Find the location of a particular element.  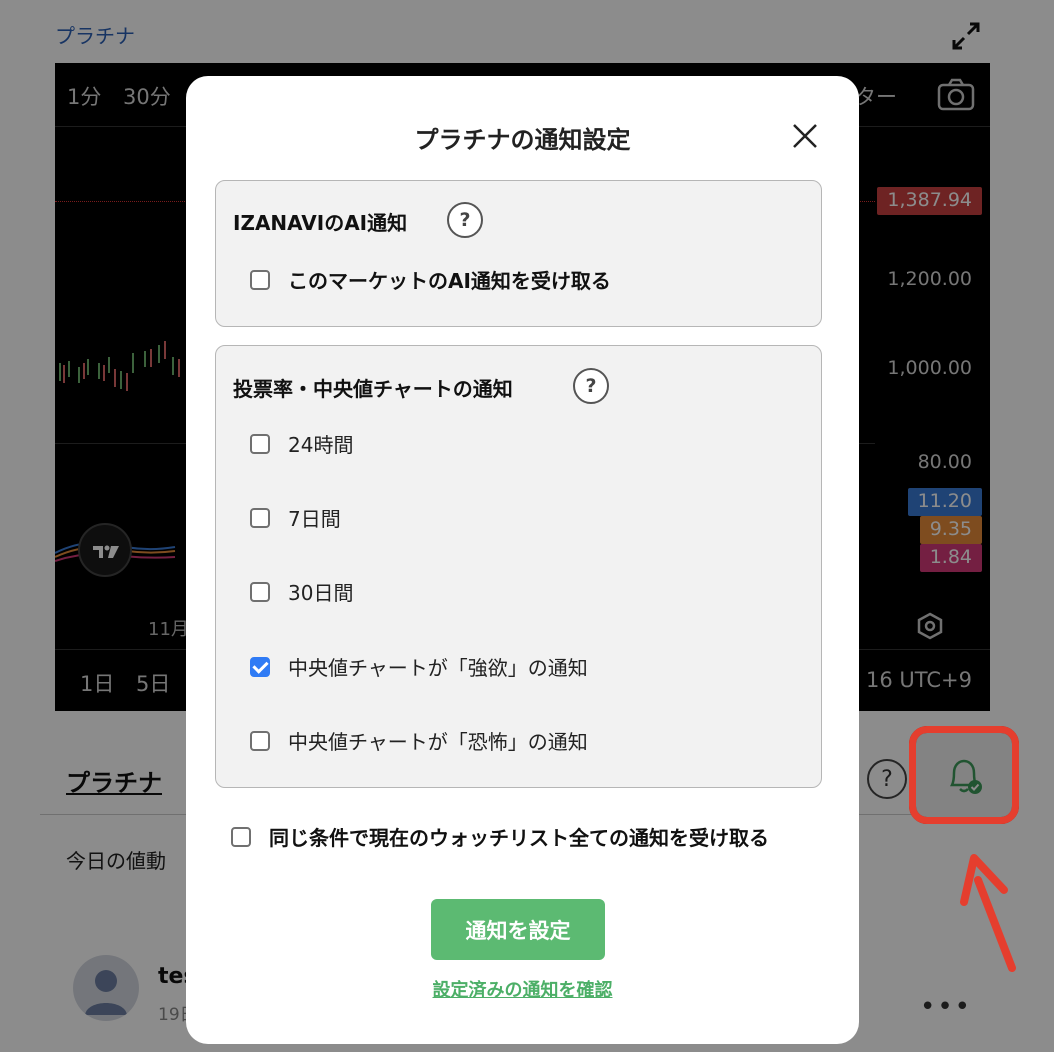

option-30d: 30日間 is located at coordinates (301, 591).